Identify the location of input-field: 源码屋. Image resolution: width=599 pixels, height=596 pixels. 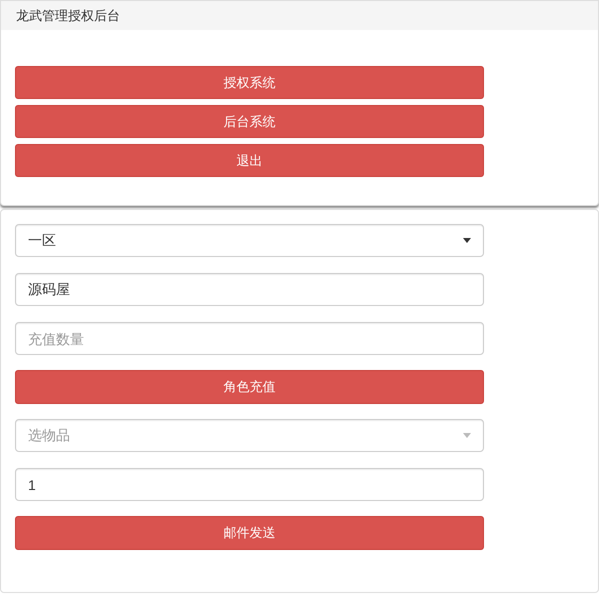
(249, 289).